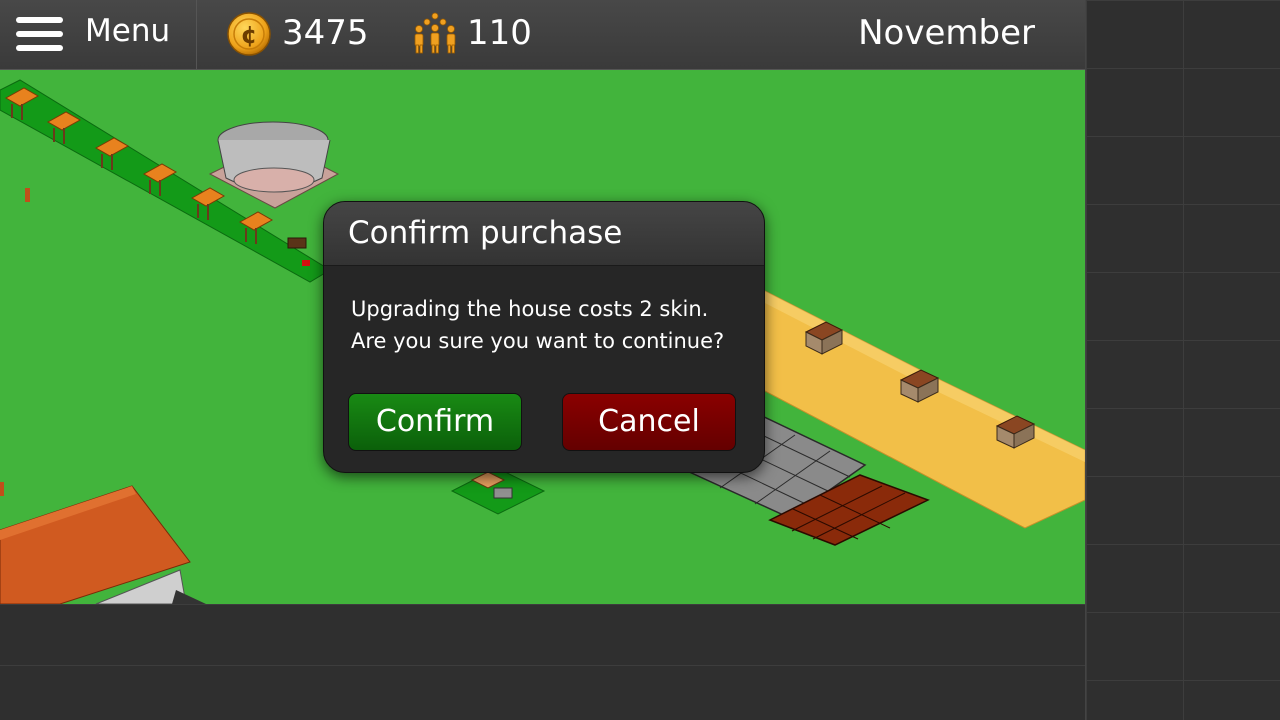  What do you see at coordinates (435, 422) in the screenshot?
I see `confirm-button: Confirm` at bounding box center [435, 422].